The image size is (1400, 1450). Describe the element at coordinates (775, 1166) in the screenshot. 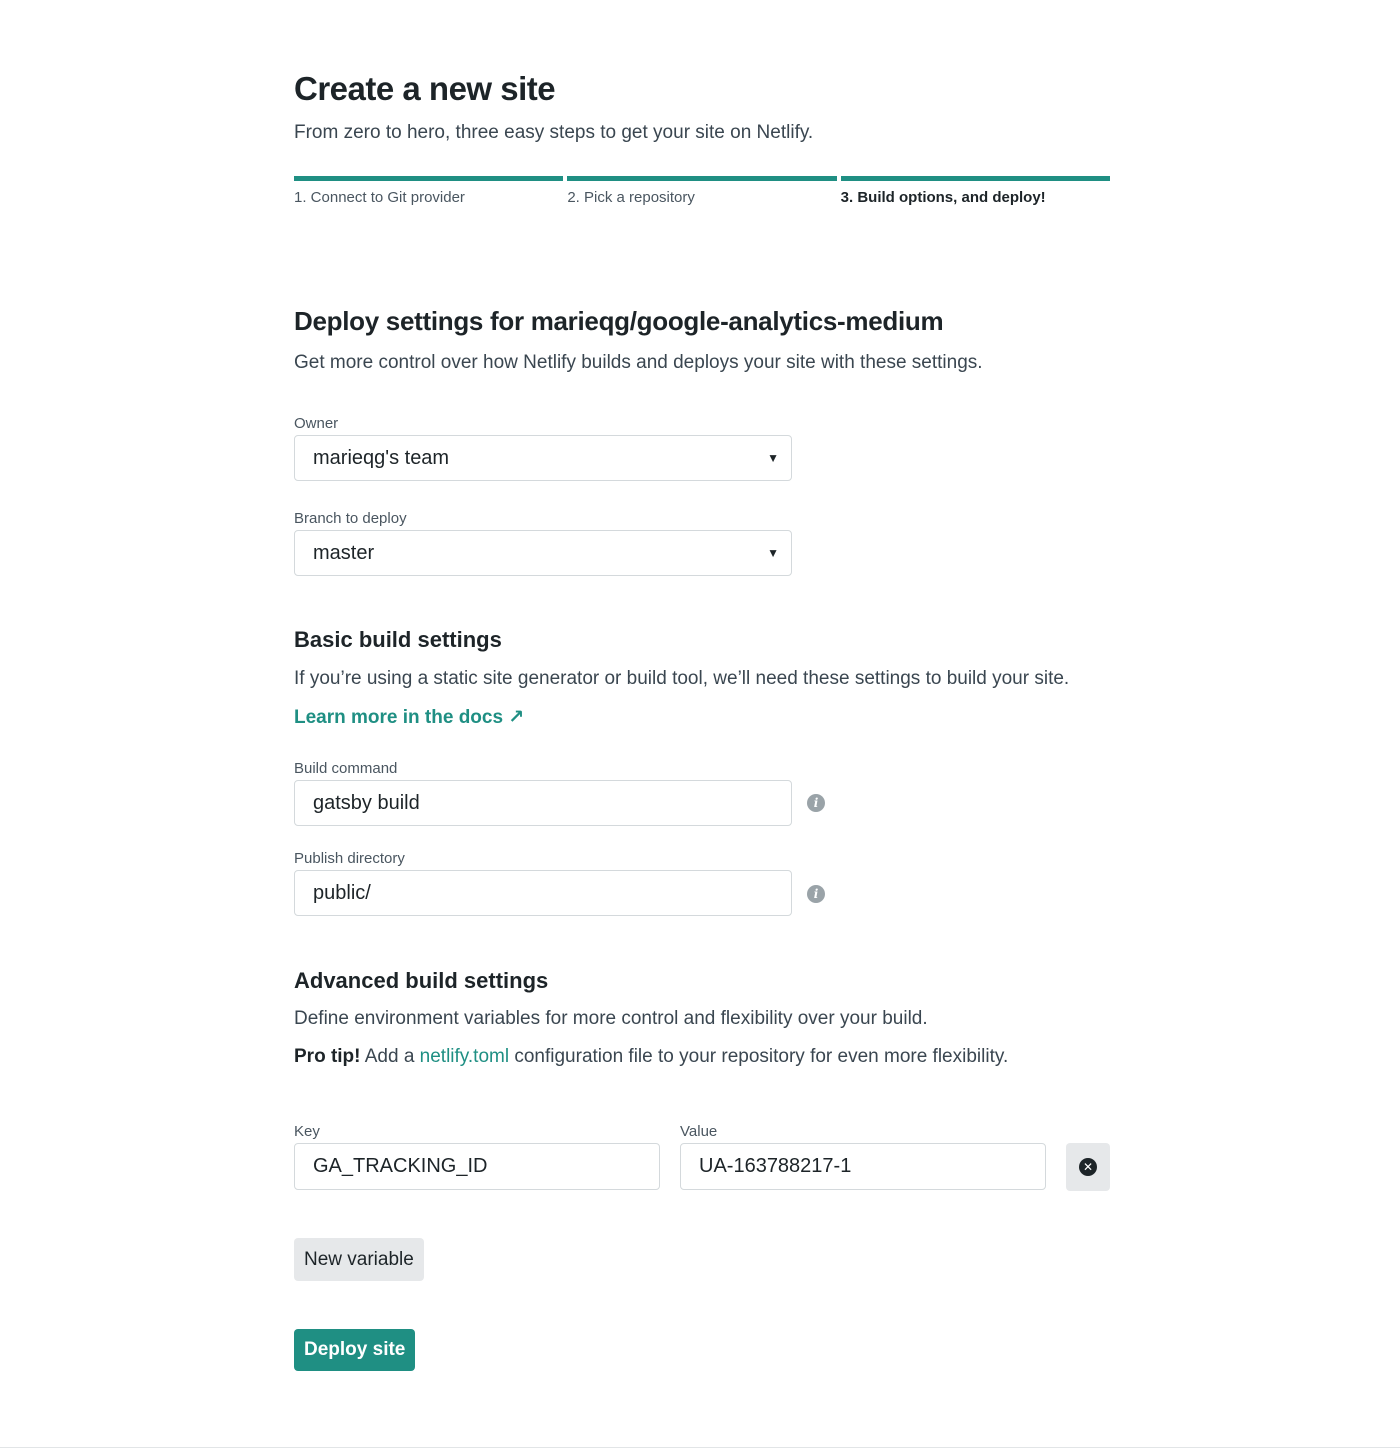

I see `env-value-value: UA-163788217-1` at that location.